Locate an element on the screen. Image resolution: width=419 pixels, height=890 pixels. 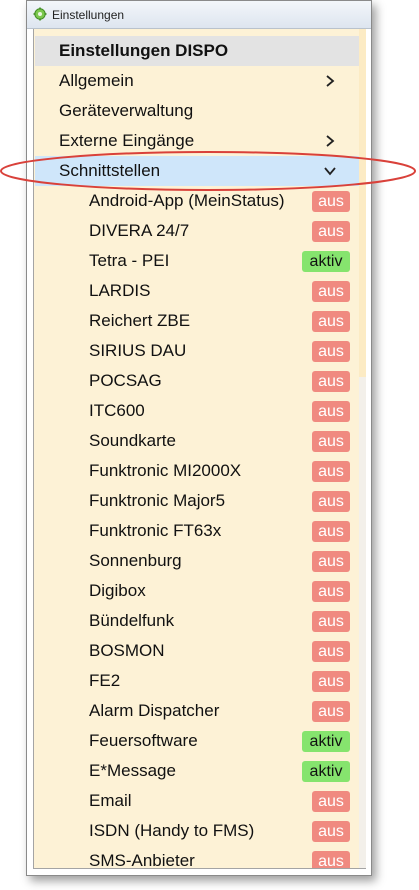
interface-item: Feuersoftware aktiv is located at coordinates (197, 741).